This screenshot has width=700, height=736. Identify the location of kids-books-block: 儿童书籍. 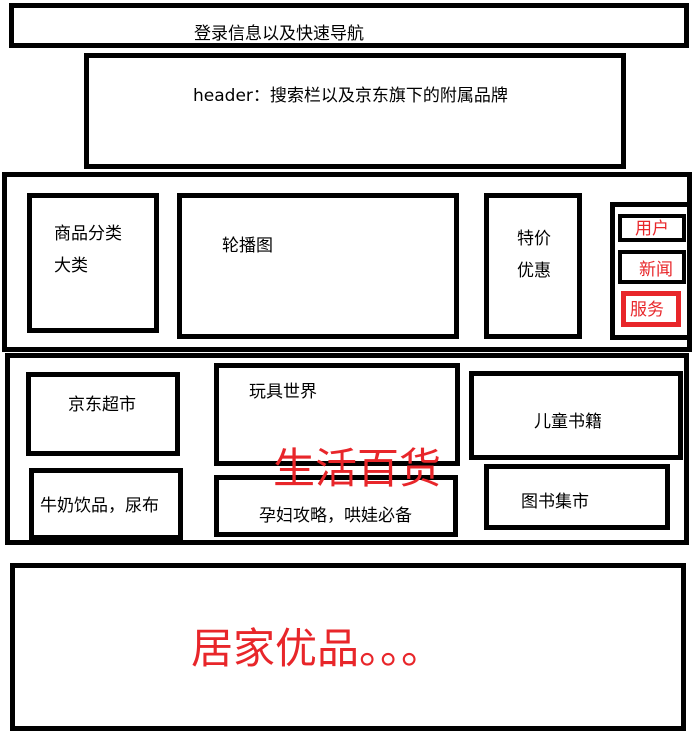
(576, 415).